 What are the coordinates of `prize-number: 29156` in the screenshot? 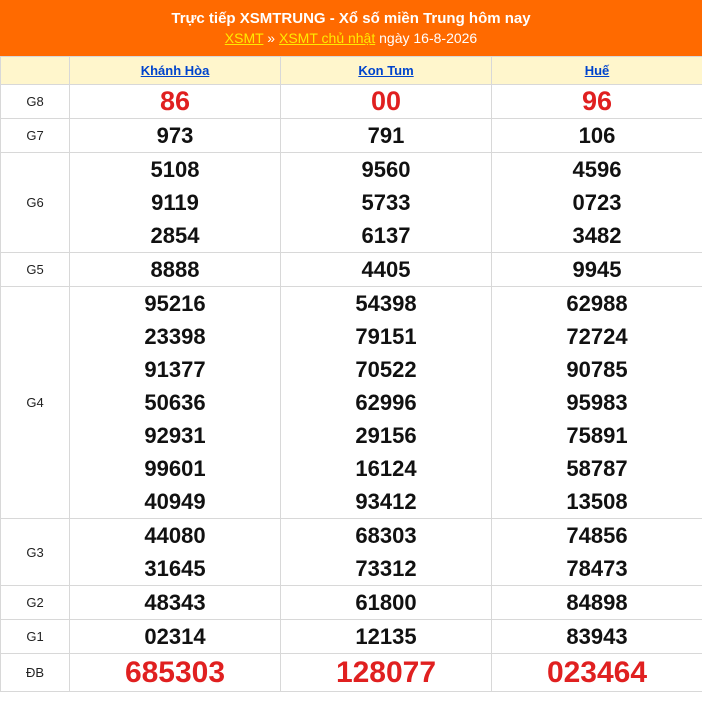 It's located at (386, 435).